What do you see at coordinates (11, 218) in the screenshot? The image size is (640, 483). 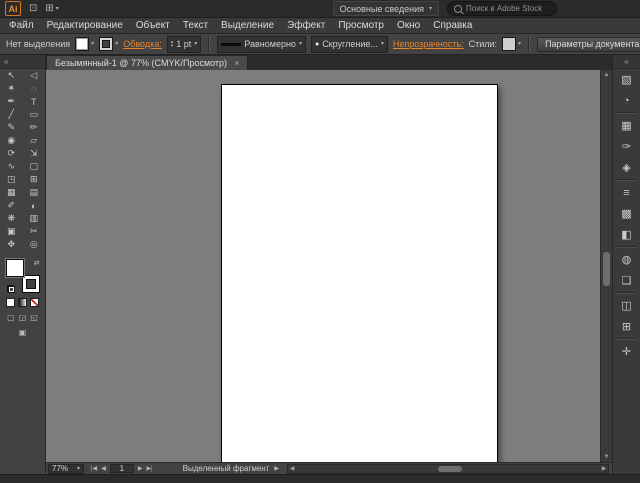 I see `symbol-sprayer-tool: ❋` at bounding box center [11, 218].